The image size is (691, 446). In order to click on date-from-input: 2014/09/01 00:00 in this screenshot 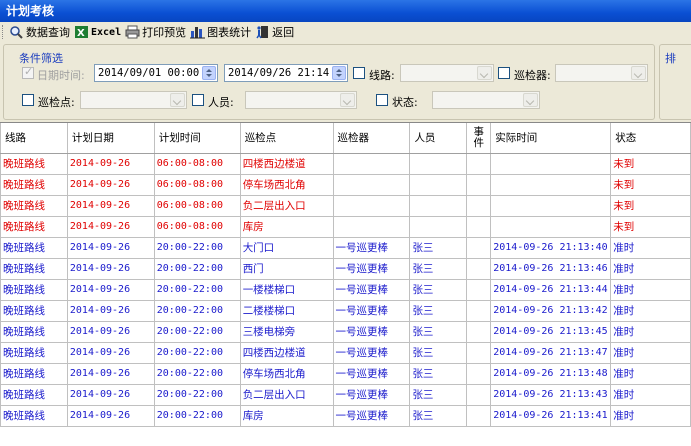, I will do `click(156, 73)`.